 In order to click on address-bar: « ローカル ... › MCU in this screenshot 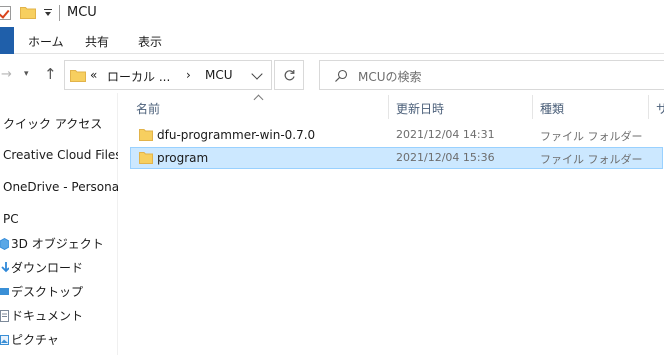, I will do `click(168, 75)`.